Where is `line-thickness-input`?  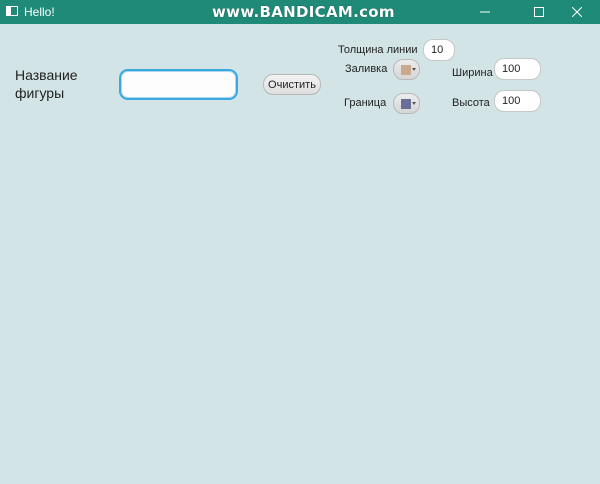
line-thickness-input is located at coordinates (439, 50).